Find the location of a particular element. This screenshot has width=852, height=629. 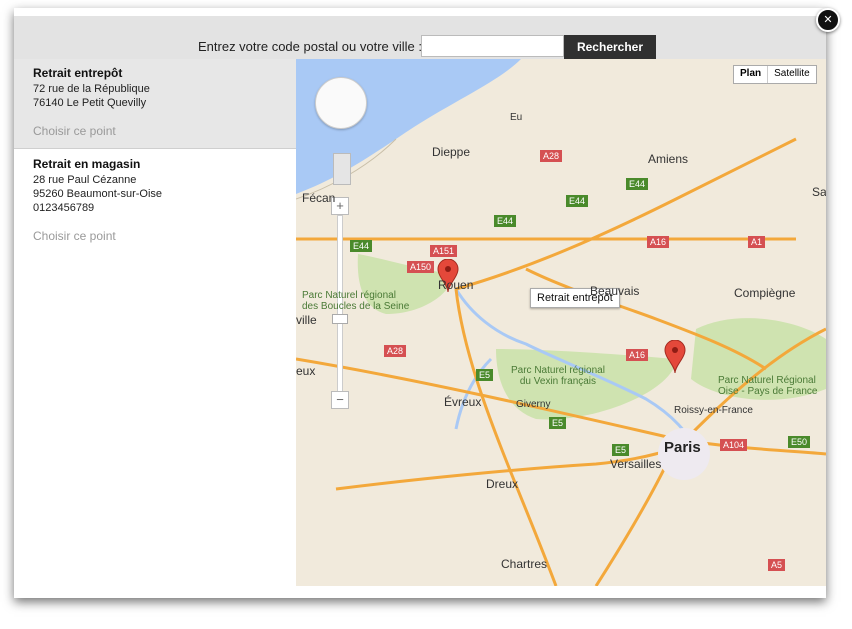

city-label: ville is located at coordinates (306, 320).